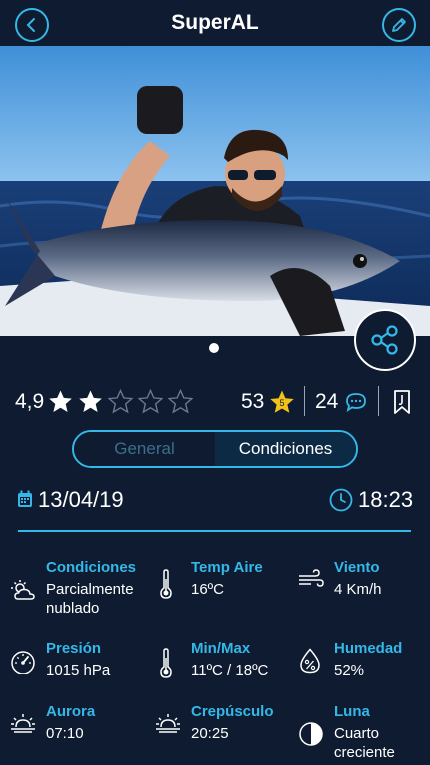 Image resolution: width=430 pixels, height=765 pixels. I want to click on likes-count: 53, so click(253, 401).